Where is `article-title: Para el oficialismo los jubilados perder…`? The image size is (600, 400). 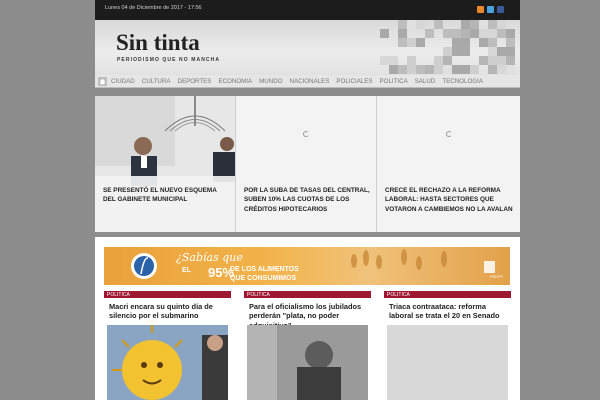 article-title: Para el oficialismo los jubilados perder… is located at coordinates (307, 313).